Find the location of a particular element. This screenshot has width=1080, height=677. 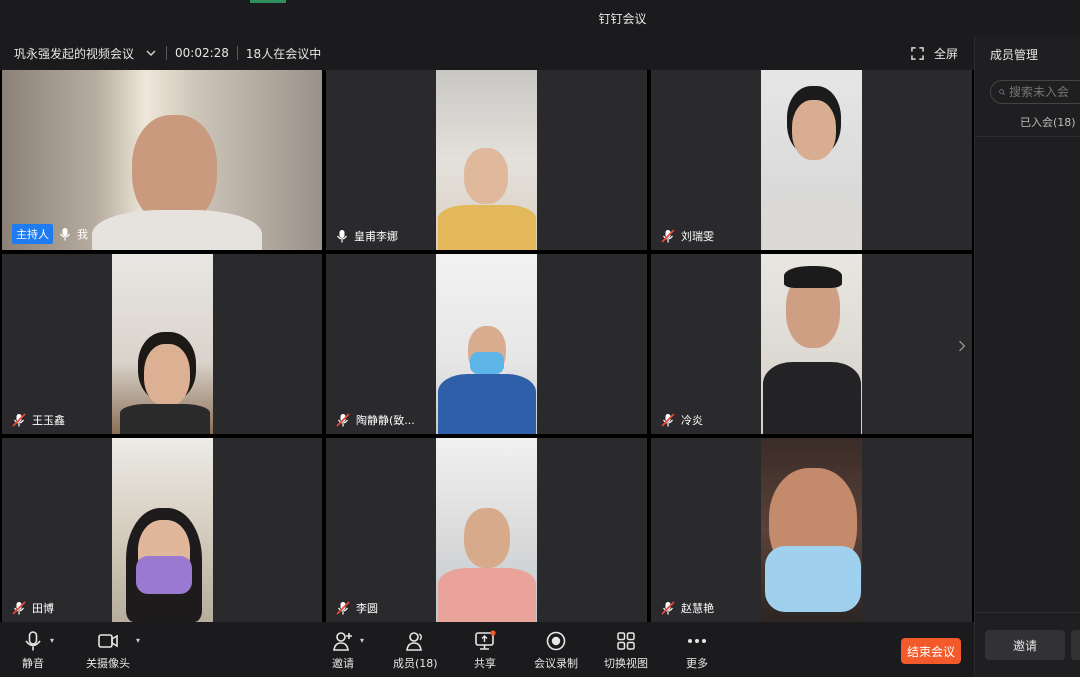

record-icon is located at coordinates (556, 641).